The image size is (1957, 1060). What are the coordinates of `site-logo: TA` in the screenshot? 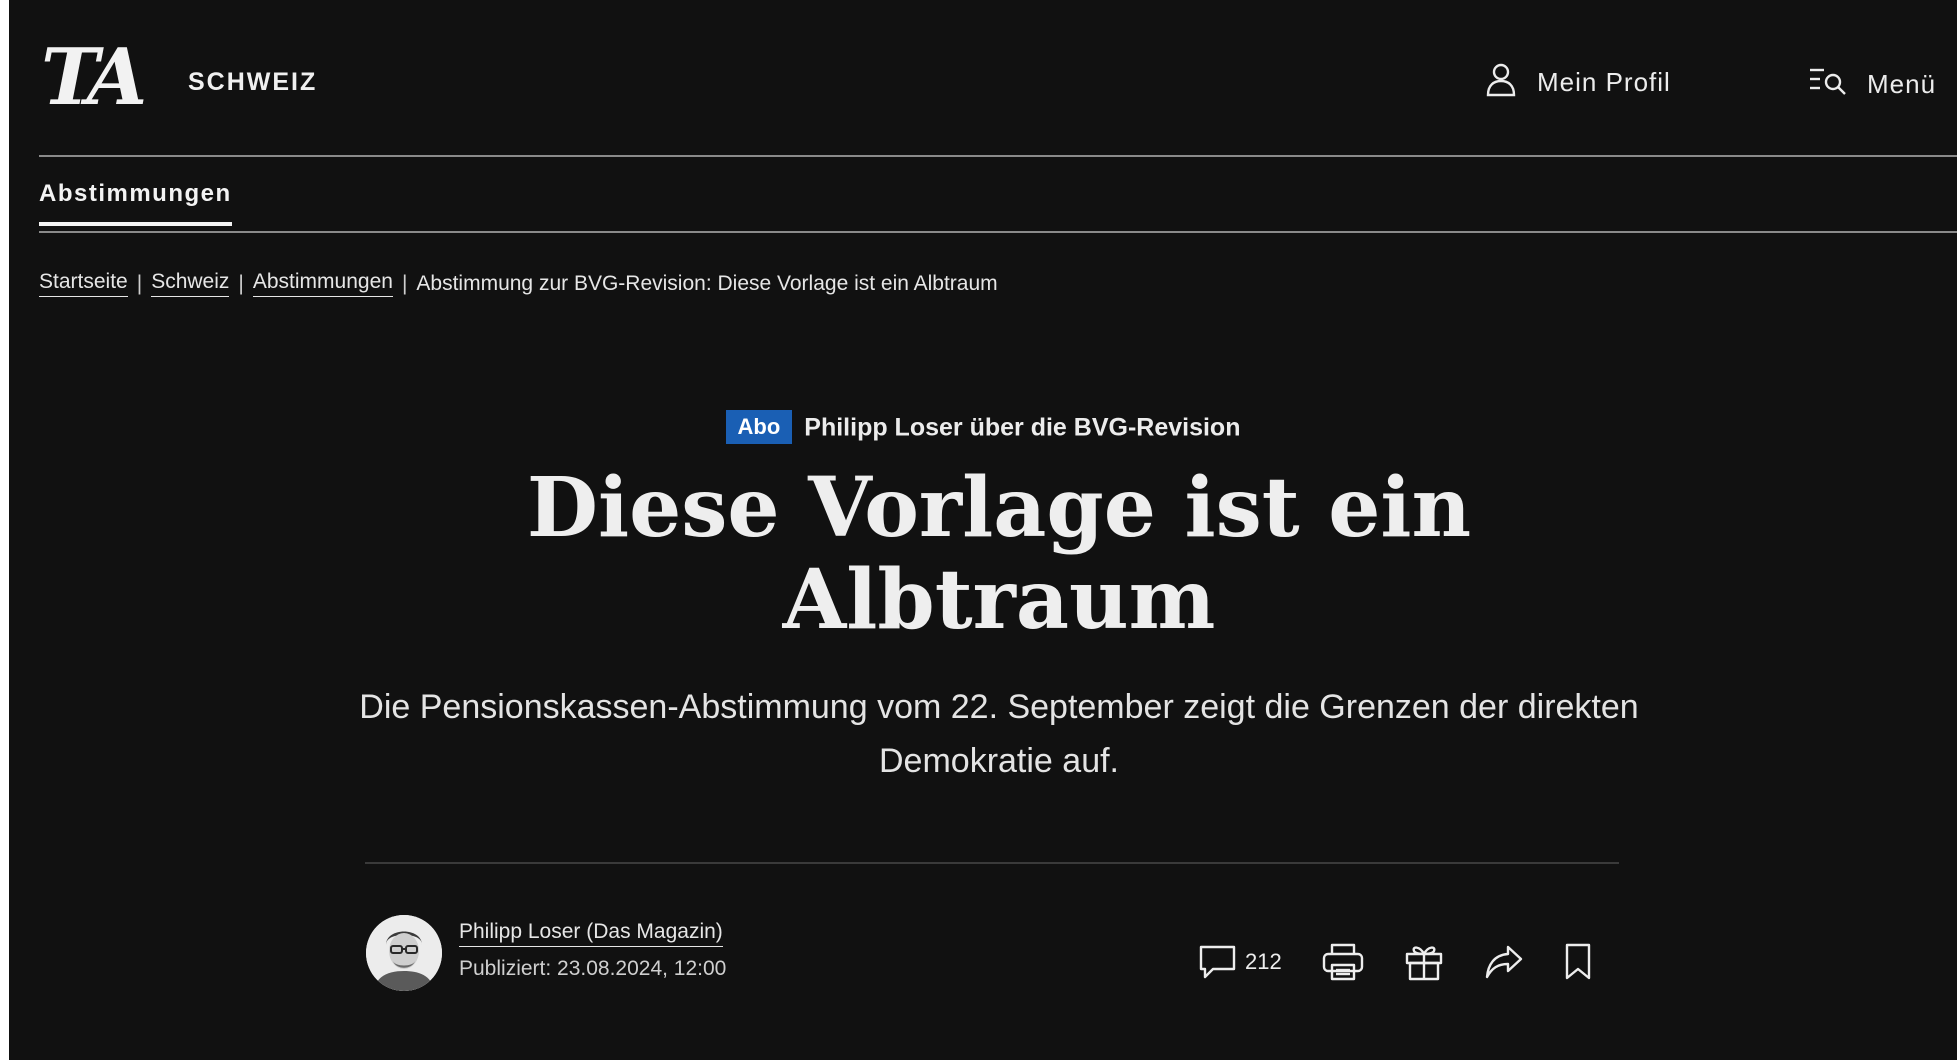 It's located at (94, 77).